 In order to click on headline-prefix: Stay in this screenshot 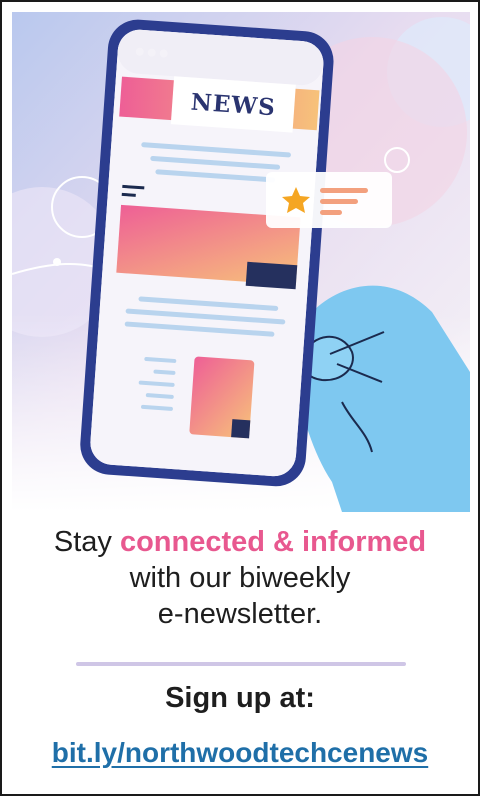, I will do `click(86, 542)`.